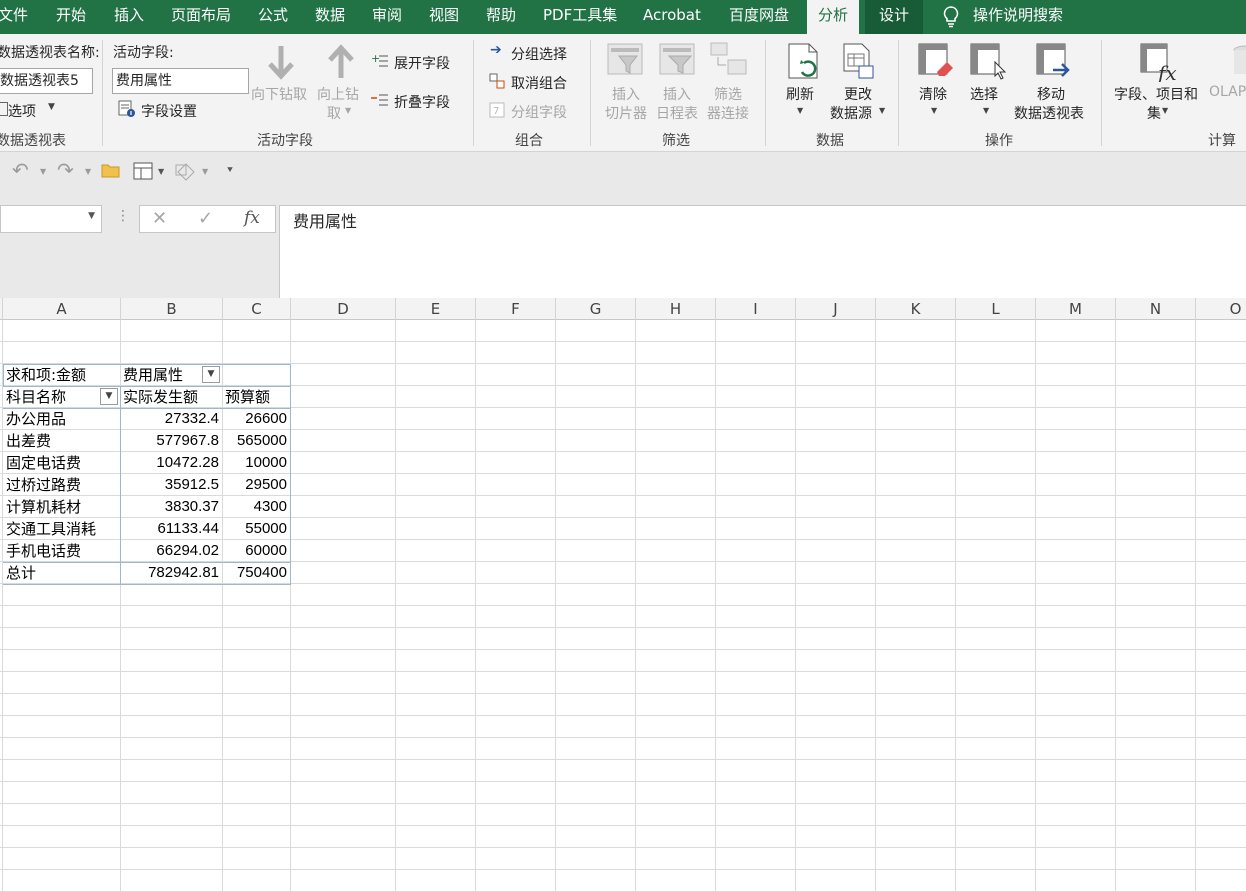 This screenshot has width=1246, height=892. What do you see at coordinates (230, 170) in the screenshot?
I see `customize-qat-icon: ⯆` at bounding box center [230, 170].